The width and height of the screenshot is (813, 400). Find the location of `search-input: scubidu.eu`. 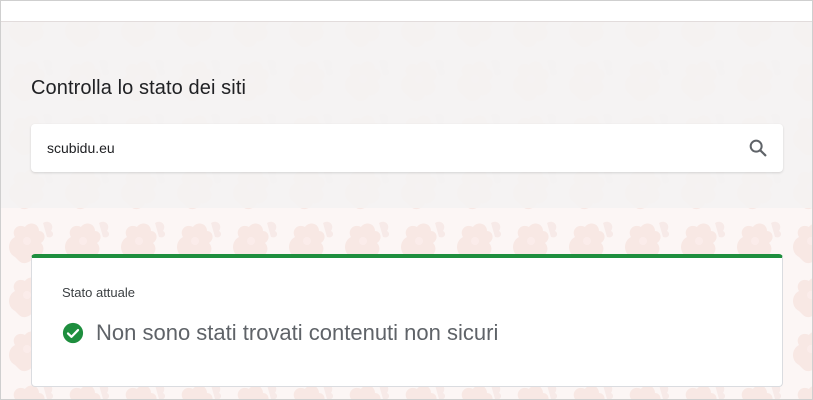

search-input: scubidu.eu is located at coordinates (407, 148).